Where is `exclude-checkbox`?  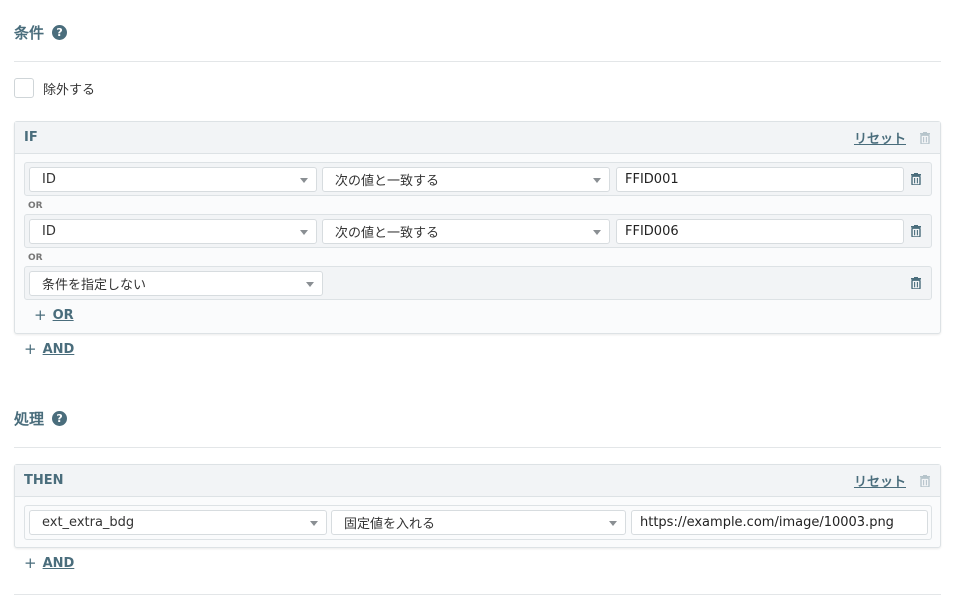 exclude-checkbox is located at coordinates (24, 88).